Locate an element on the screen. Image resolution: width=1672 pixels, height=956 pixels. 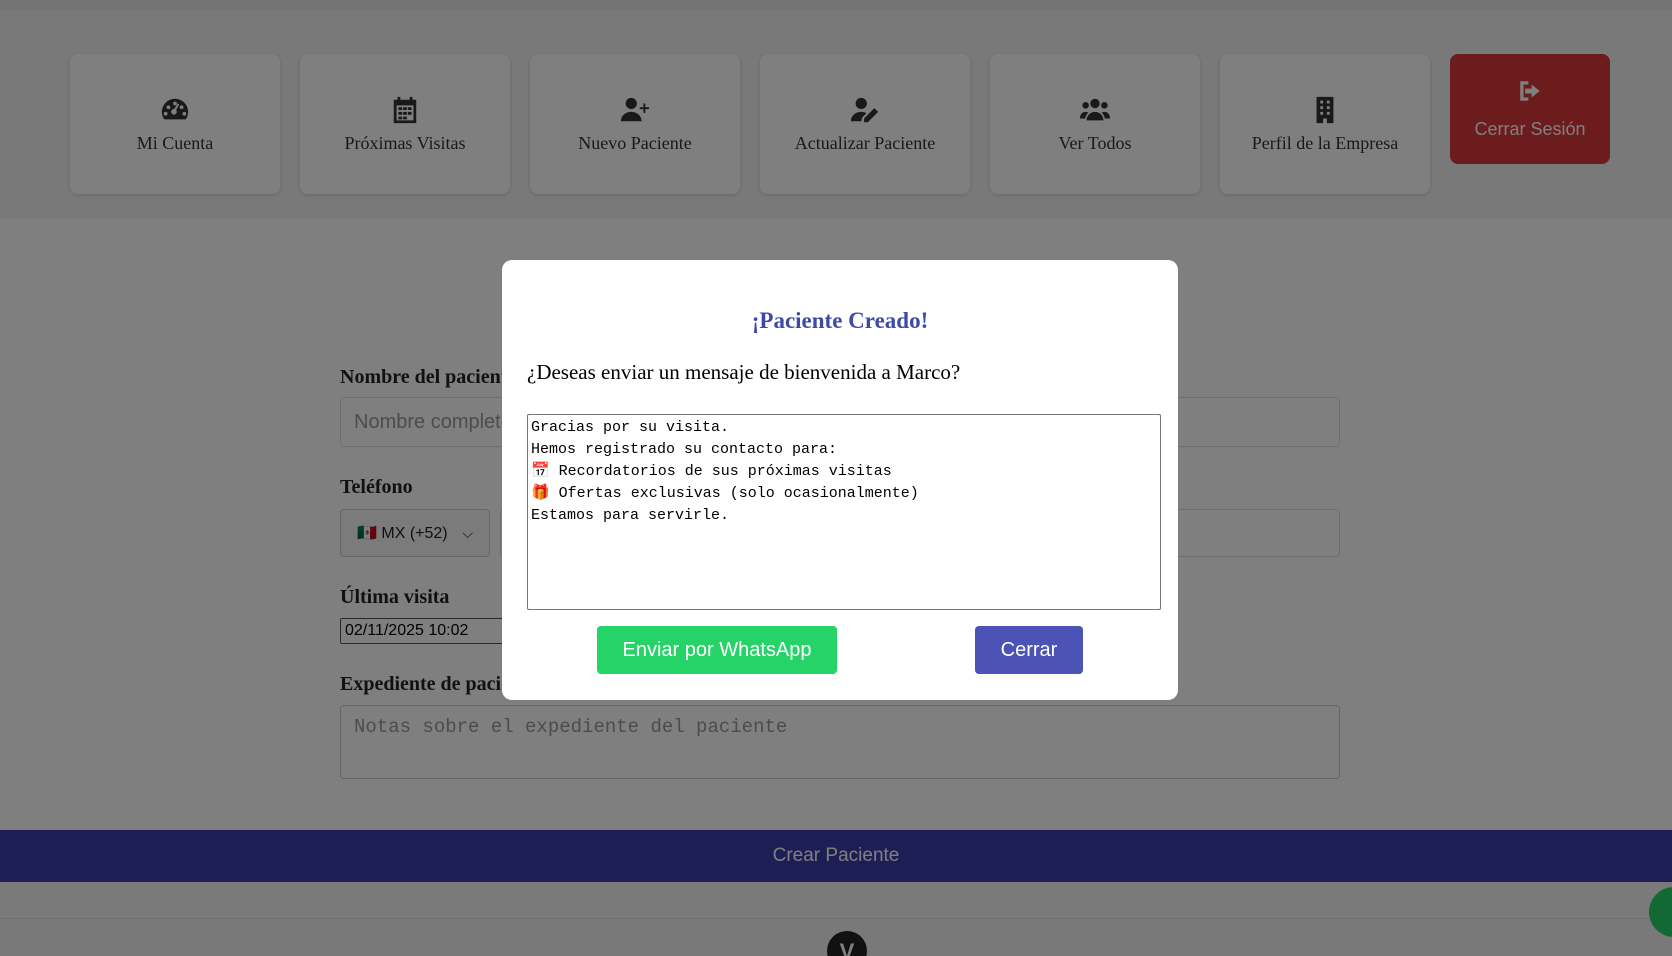
close-modal-button: Cerrar is located at coordinates (1029, 650).